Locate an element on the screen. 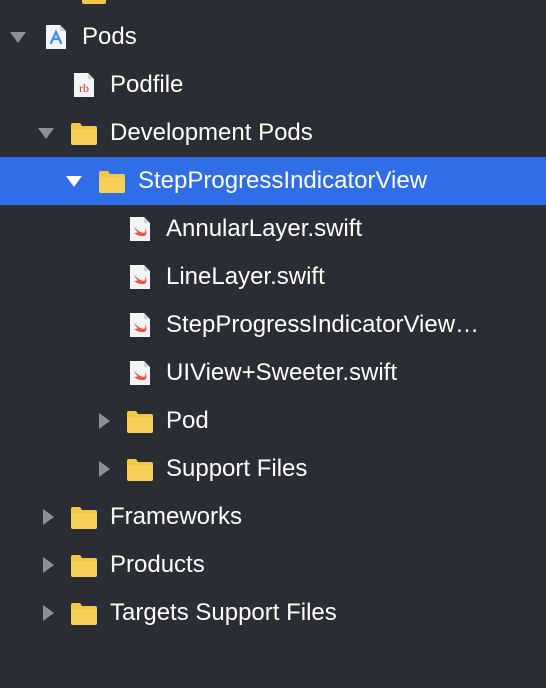  tree-row-uiview-sweeter-swift: UIView+Sweeter.swift is located at coordinates (273, 373).